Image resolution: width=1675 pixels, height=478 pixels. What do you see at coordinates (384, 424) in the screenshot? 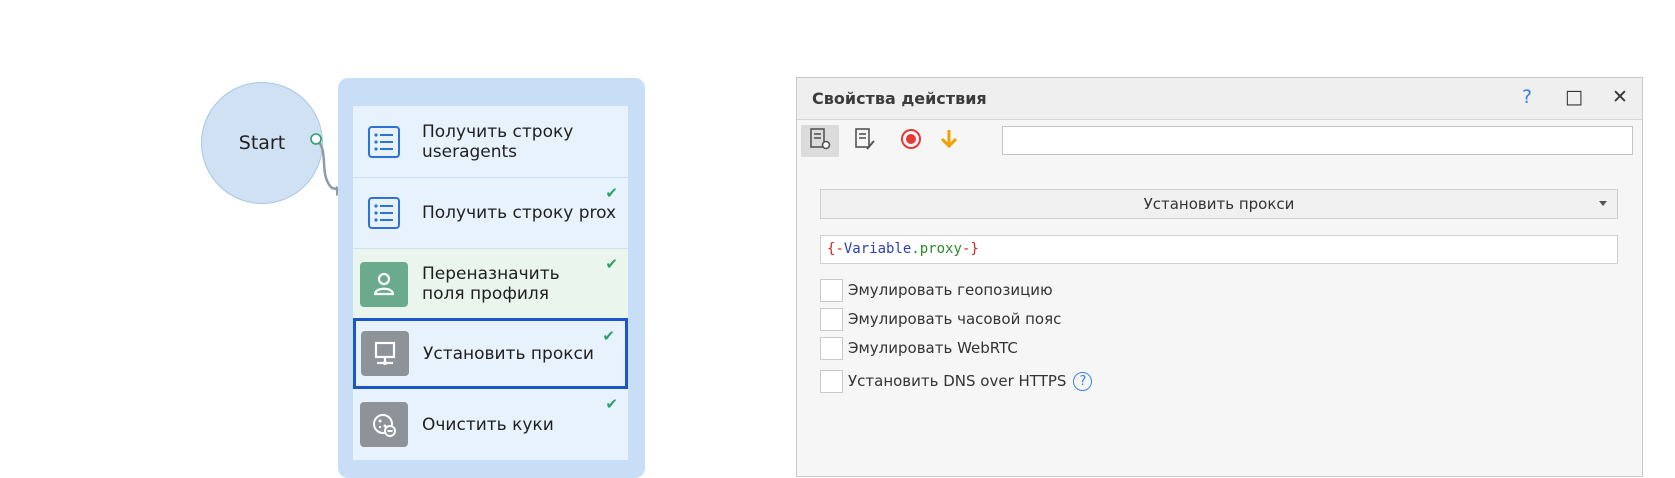
I see `cookie-icon` at bounding box center [384, 424].